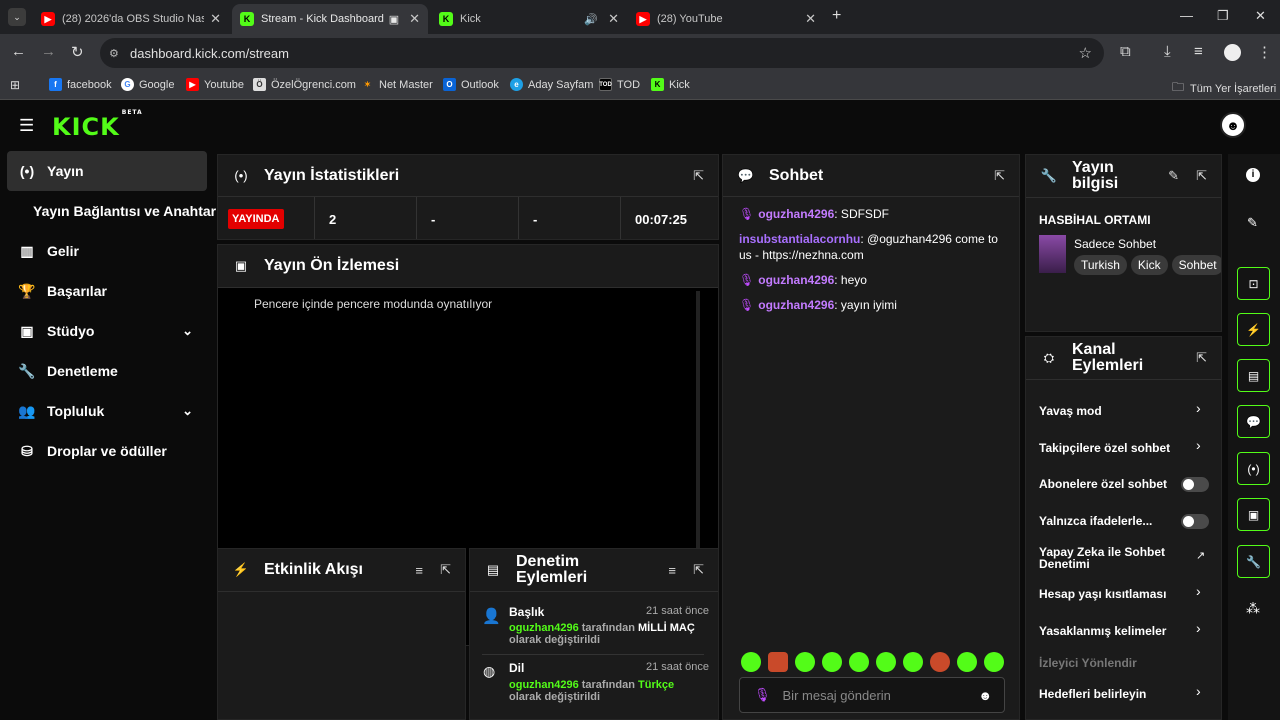 This screenshot has height=720, width=1280. I want to click on bookmark-netmaster: ✶ Net Master, so click(397, 84).